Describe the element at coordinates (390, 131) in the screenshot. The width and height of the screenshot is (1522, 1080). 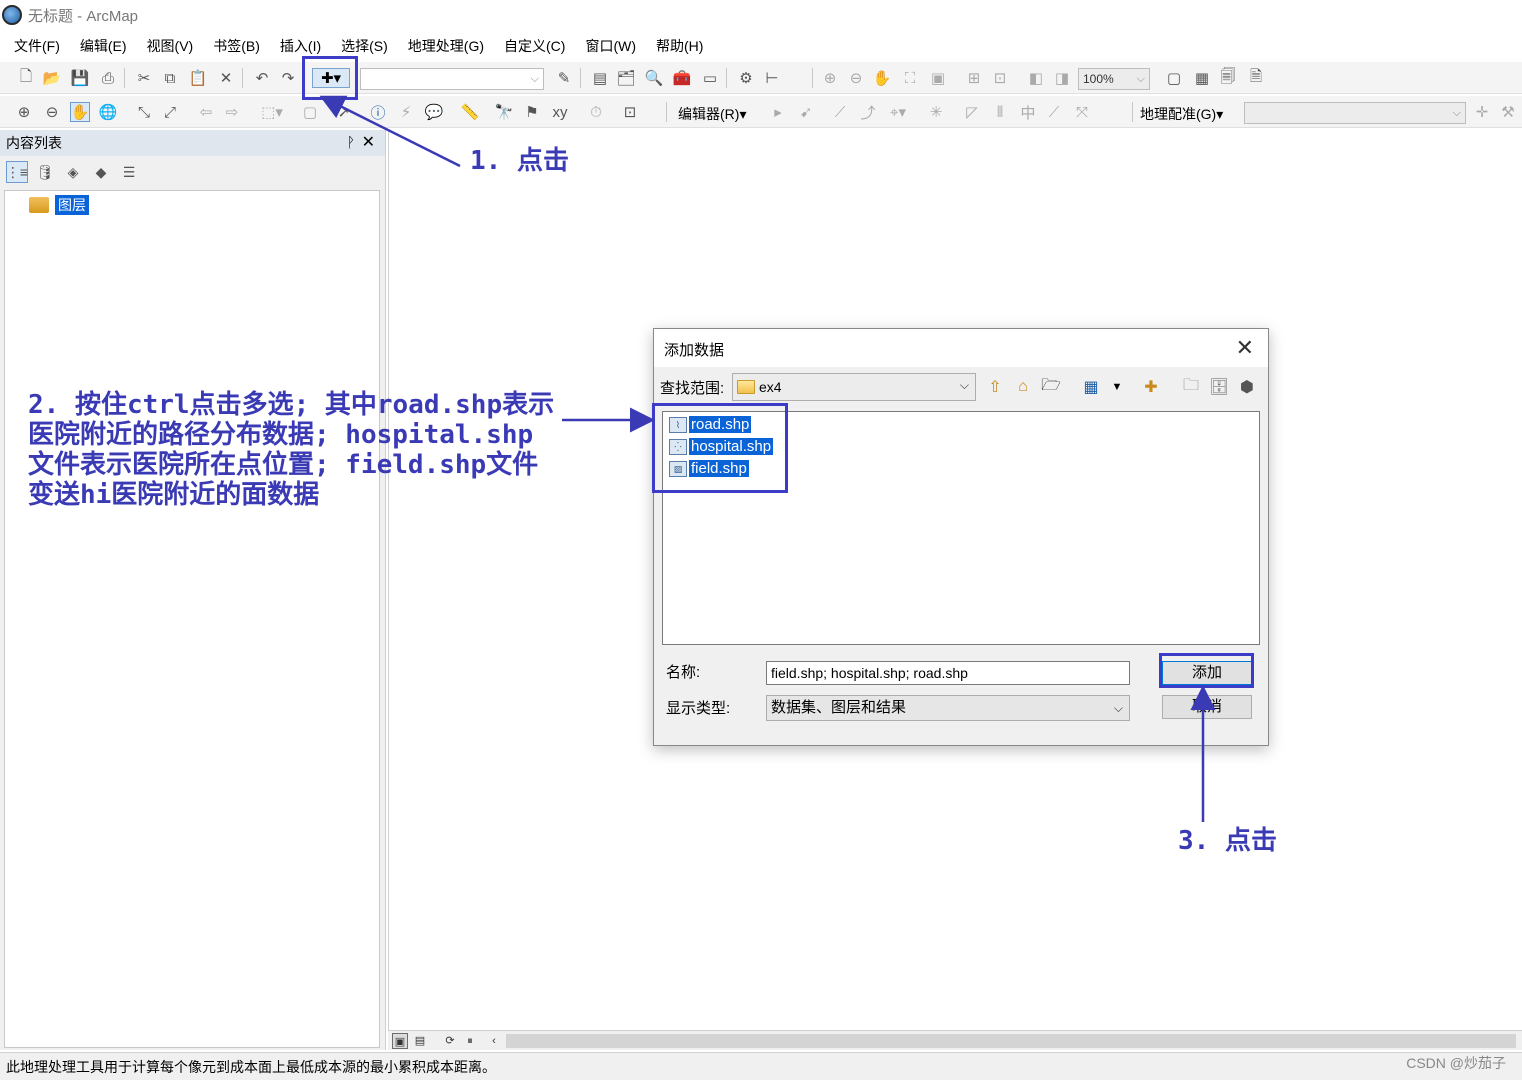
I see `arrow-step1` at that location.